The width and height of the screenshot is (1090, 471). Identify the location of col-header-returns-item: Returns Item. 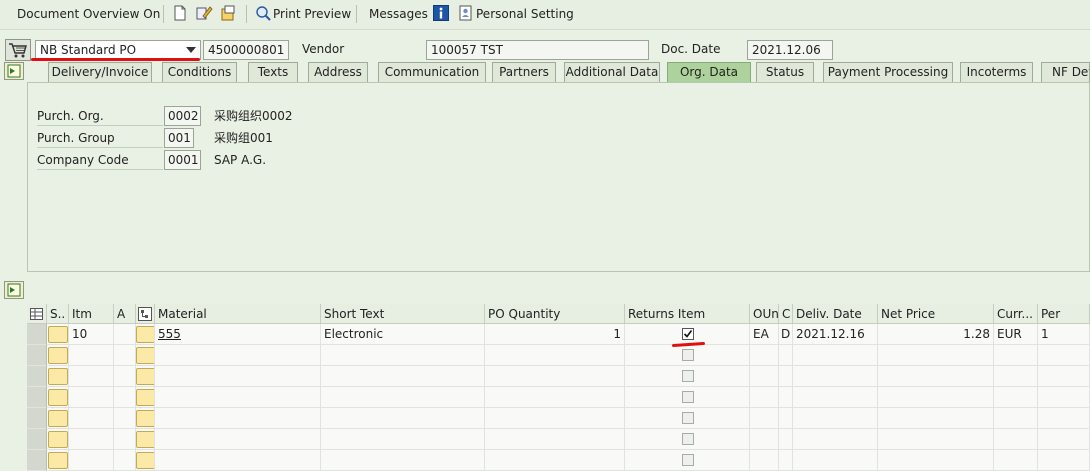
(687, 314).